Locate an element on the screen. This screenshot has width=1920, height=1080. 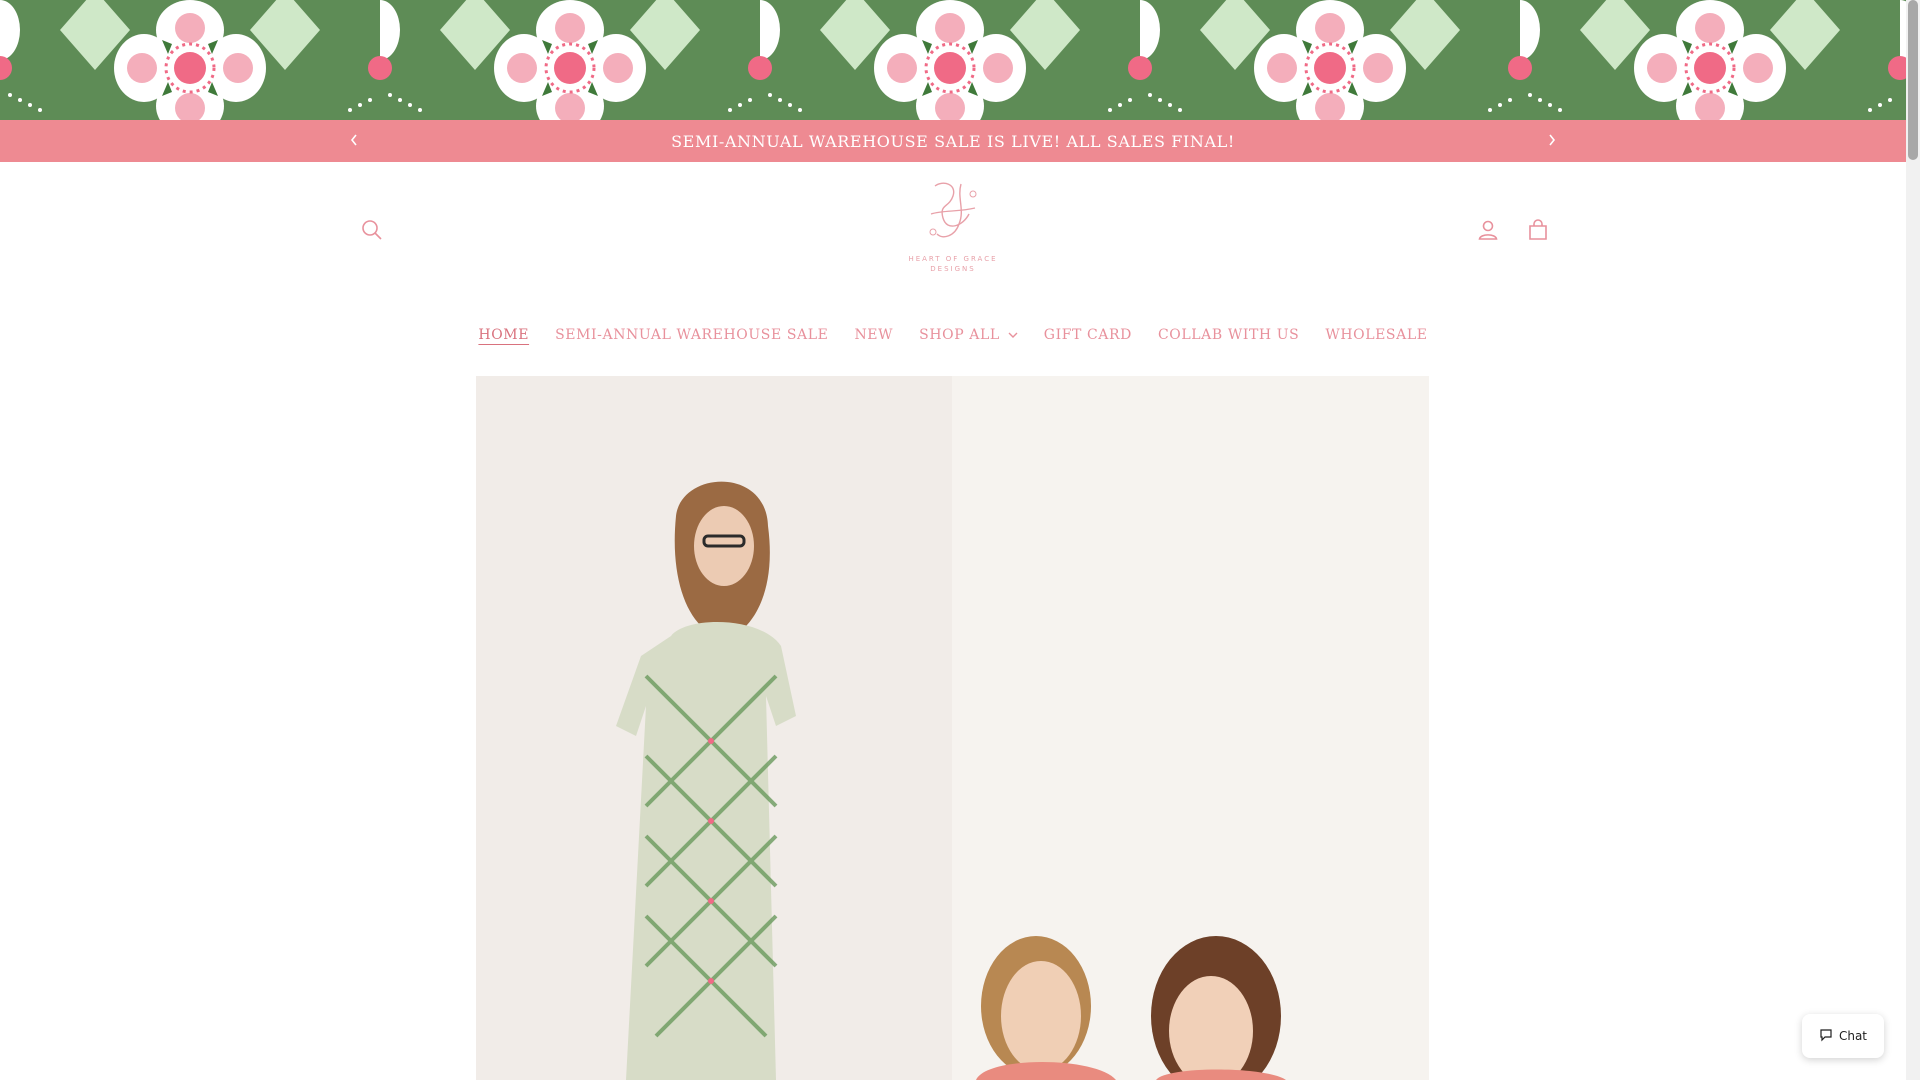
logo-line-1: HEART OF GRACE is located at coordinates (953, 259).